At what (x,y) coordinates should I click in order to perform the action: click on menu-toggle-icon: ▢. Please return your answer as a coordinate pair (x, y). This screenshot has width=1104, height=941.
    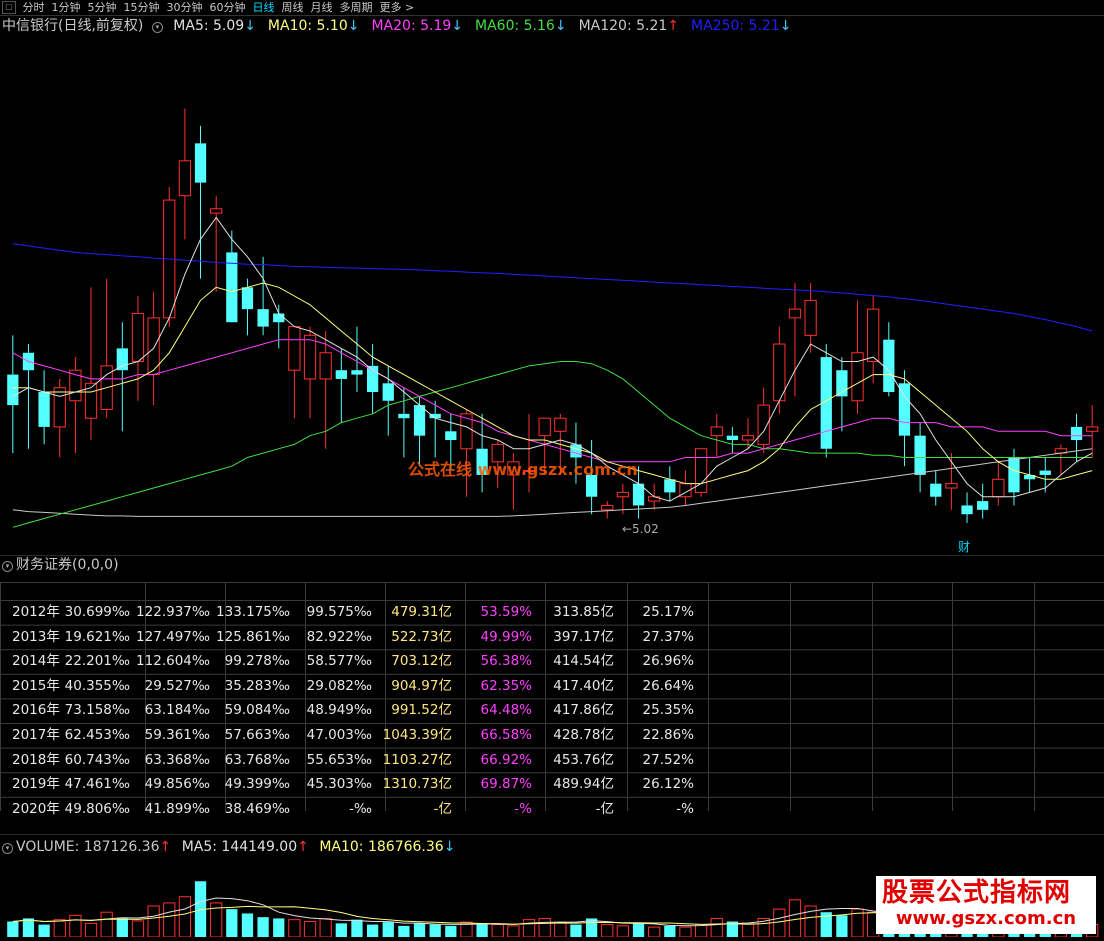
    Looking at the image, I should click on (9, 7).